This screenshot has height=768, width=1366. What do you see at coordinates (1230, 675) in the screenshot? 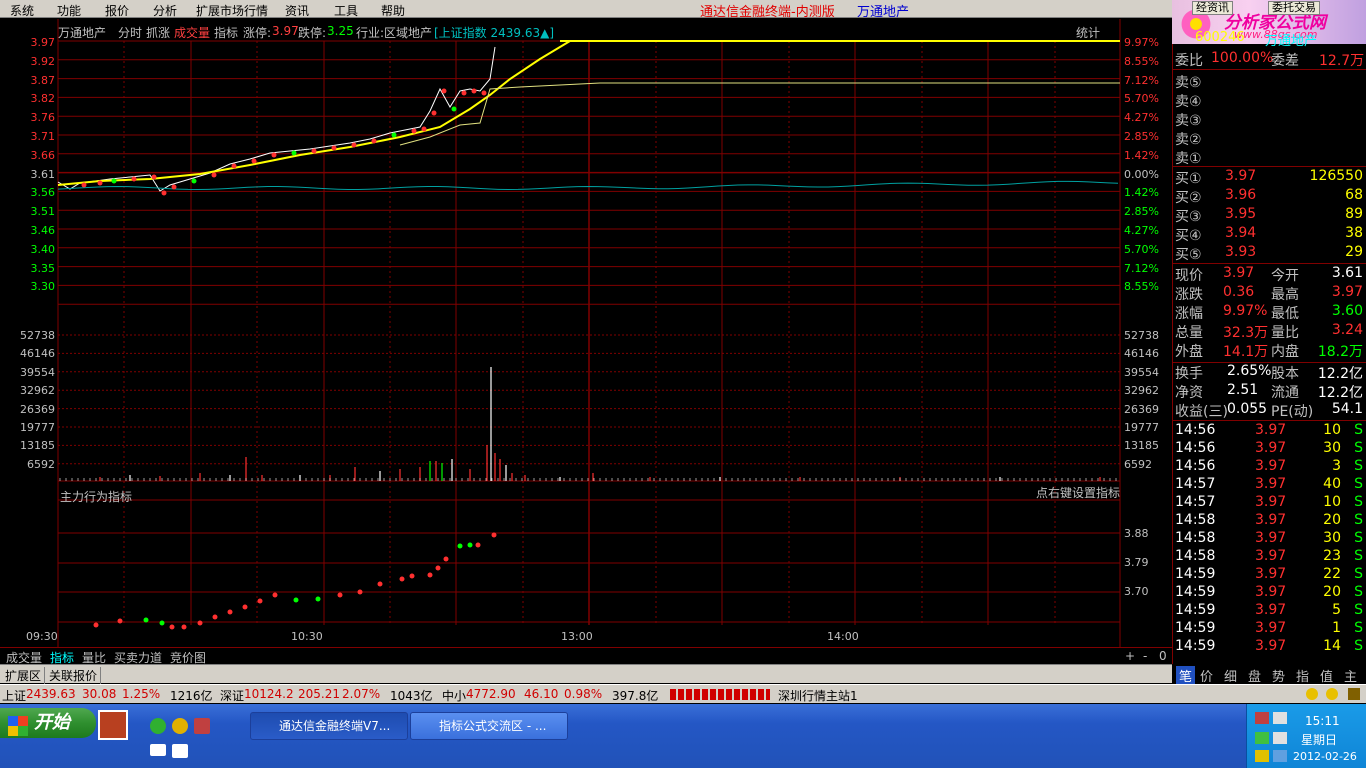
I see `right-tab: 细` at bounding box center [1230, 675].